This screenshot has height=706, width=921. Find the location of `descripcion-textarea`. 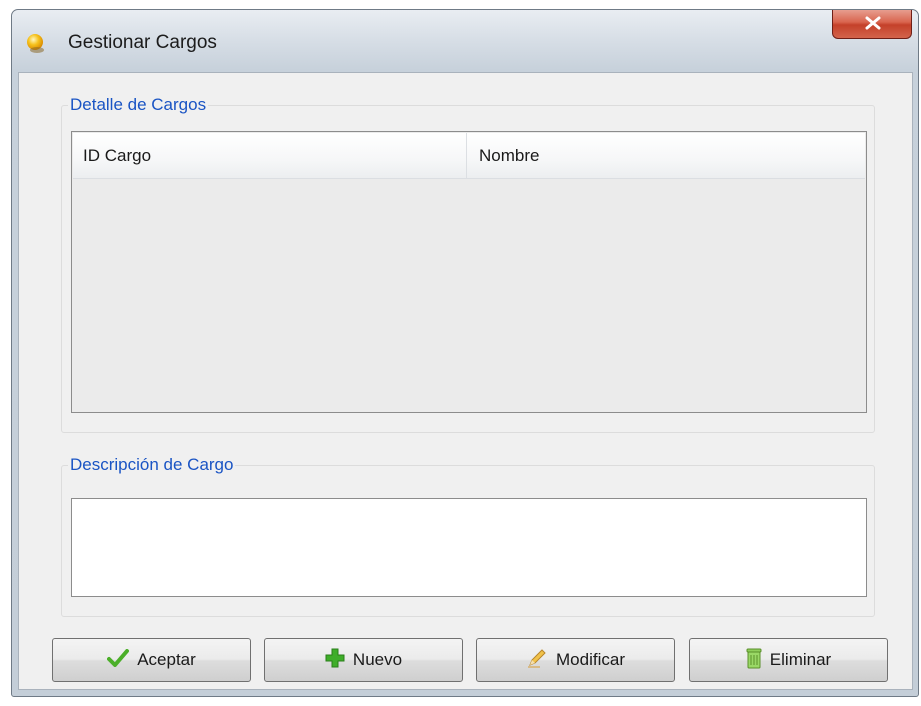

descripcion-textarea is located at coordinates (469, 547).